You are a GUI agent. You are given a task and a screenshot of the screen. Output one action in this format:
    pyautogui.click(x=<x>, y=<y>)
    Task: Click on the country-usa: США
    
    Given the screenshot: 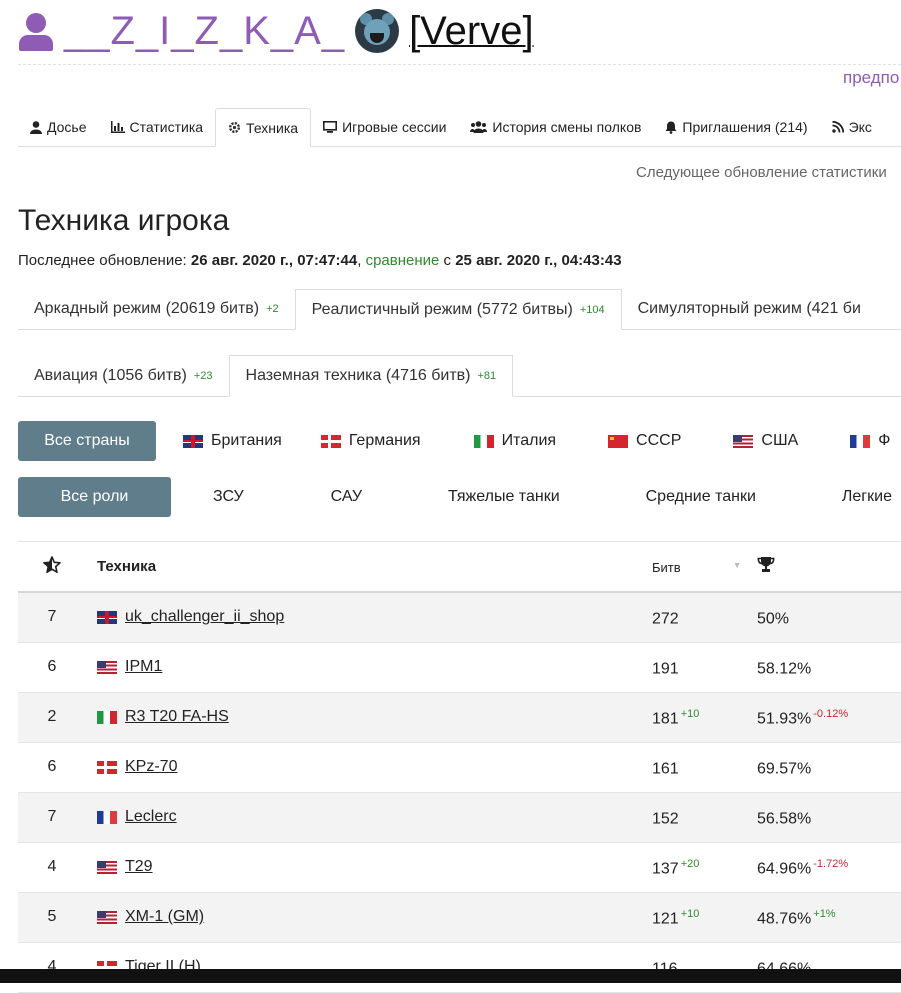 What is the action you would take?
    pyautogui.click(x=765, y=441)
    